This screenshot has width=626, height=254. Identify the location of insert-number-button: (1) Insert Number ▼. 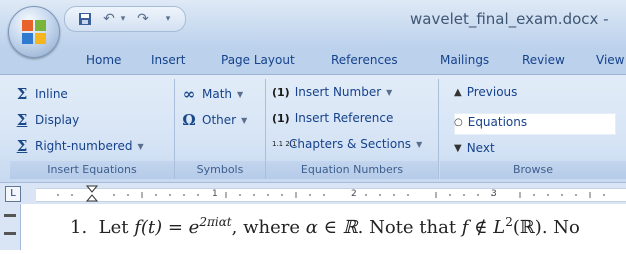
(332, 92).